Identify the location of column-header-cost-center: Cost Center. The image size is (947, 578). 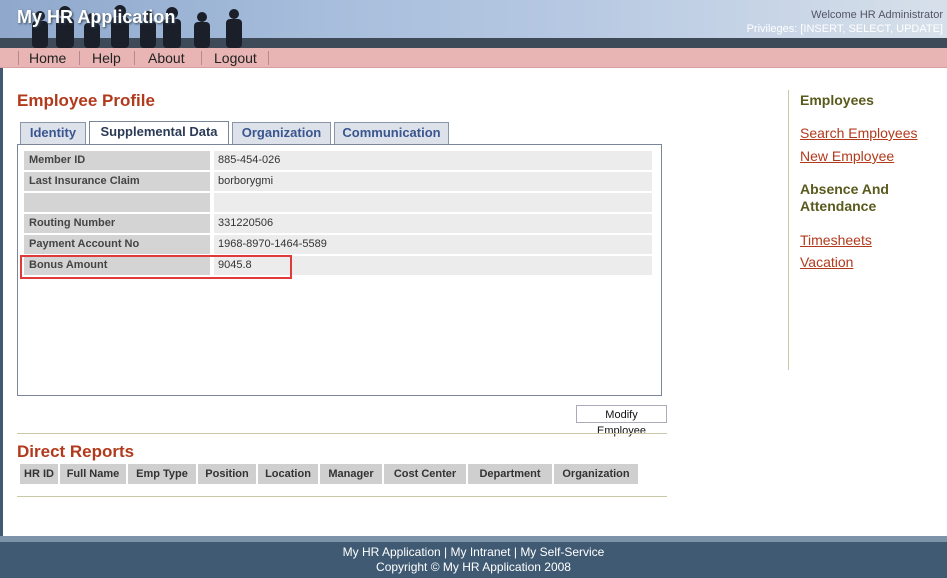
(425, 474).